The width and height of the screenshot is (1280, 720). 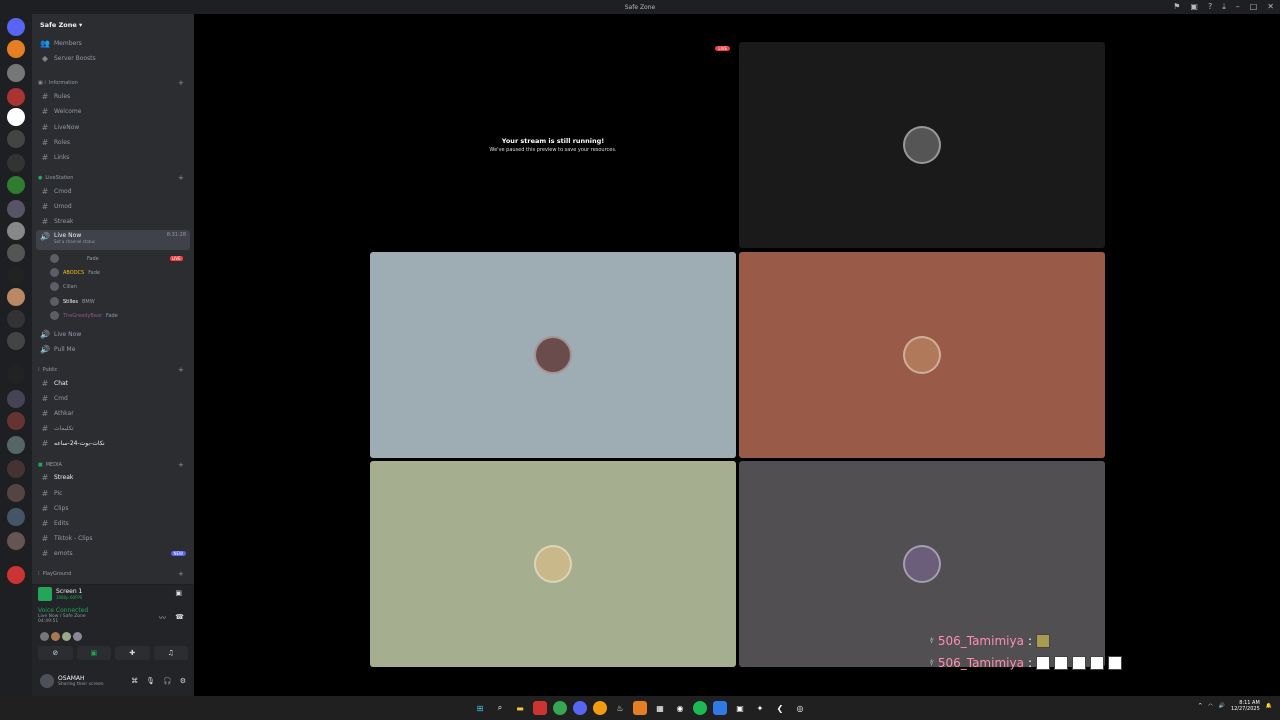 I want to click on channel-cmd: # Cmd, so click(x=113, y=398).